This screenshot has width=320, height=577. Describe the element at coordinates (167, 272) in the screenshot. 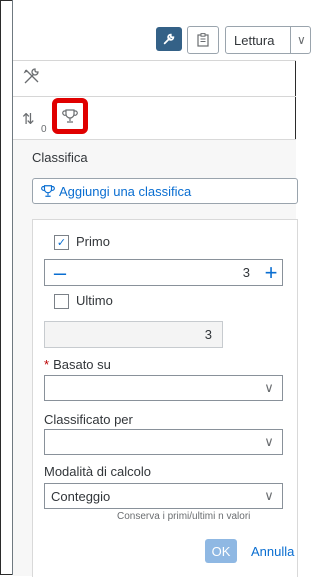

I see `first-value: 3` at that location.